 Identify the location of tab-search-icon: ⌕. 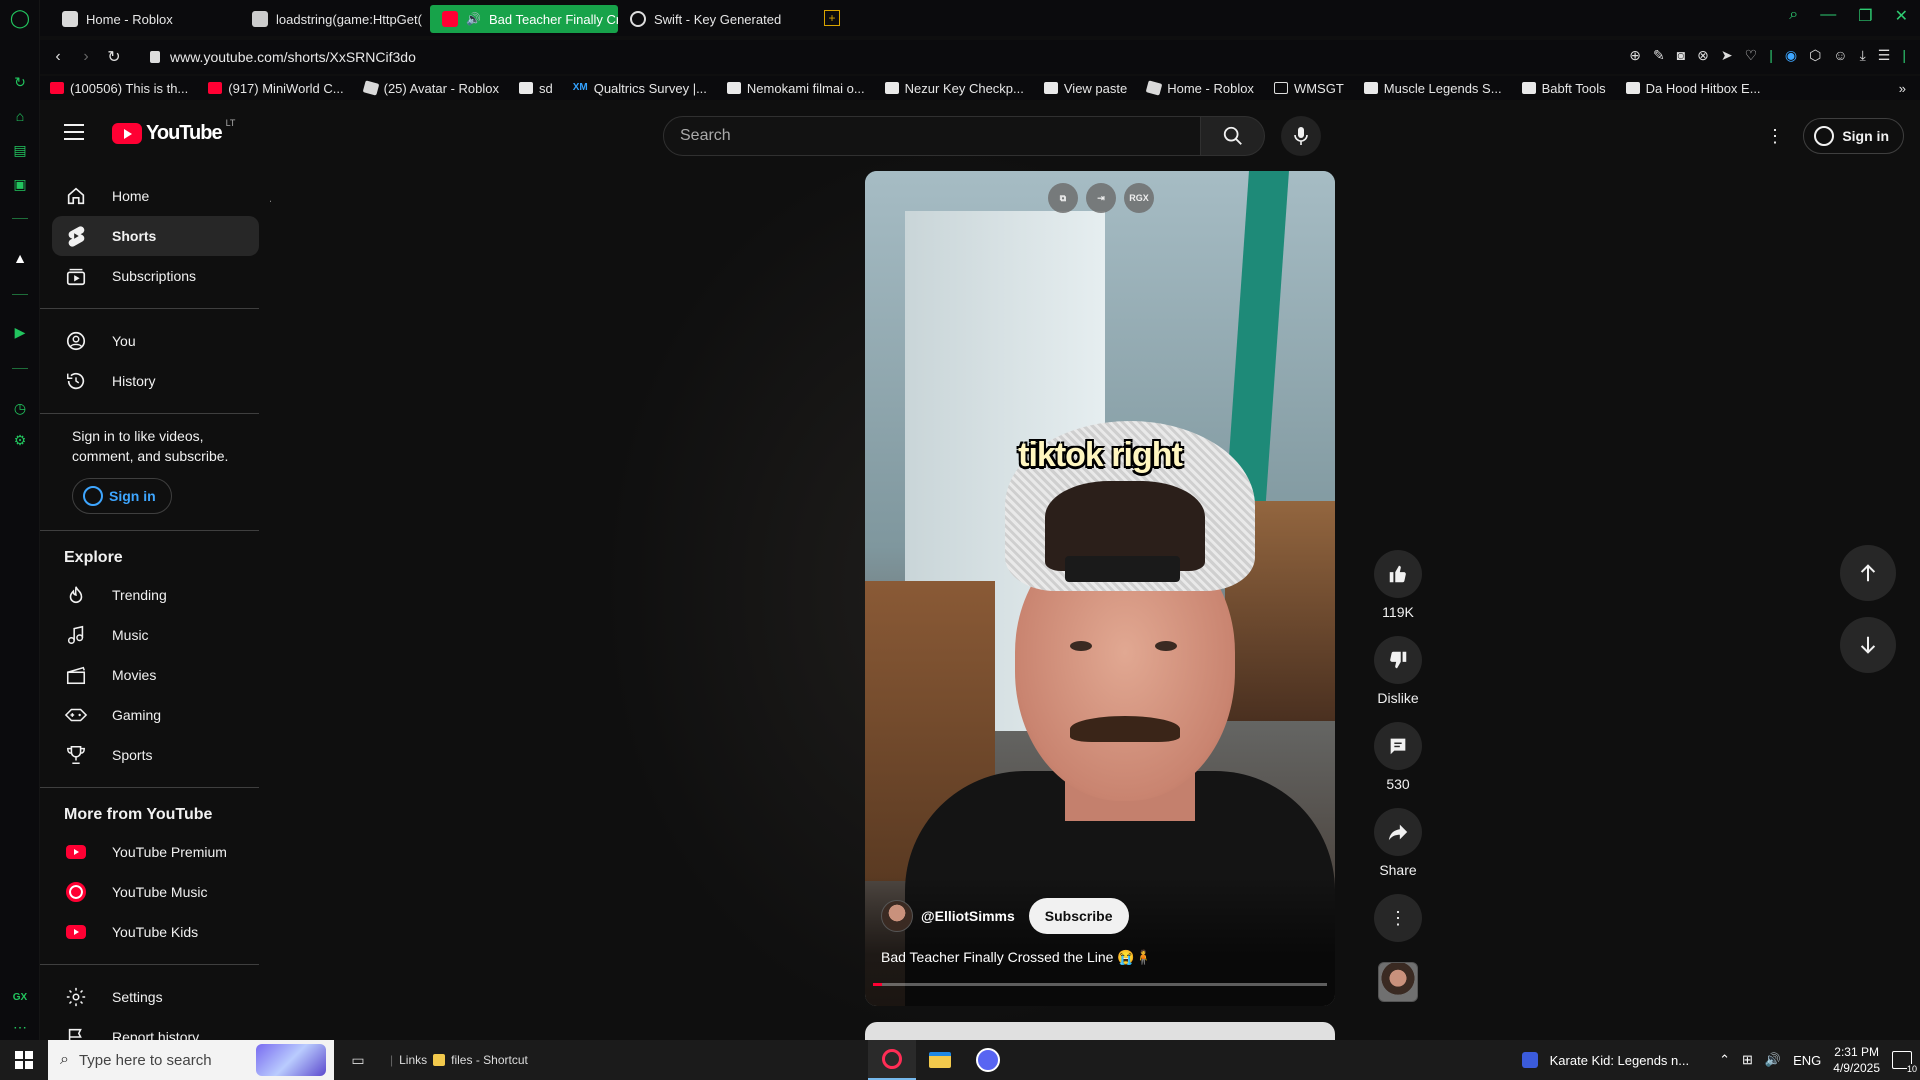
(1793, 16).